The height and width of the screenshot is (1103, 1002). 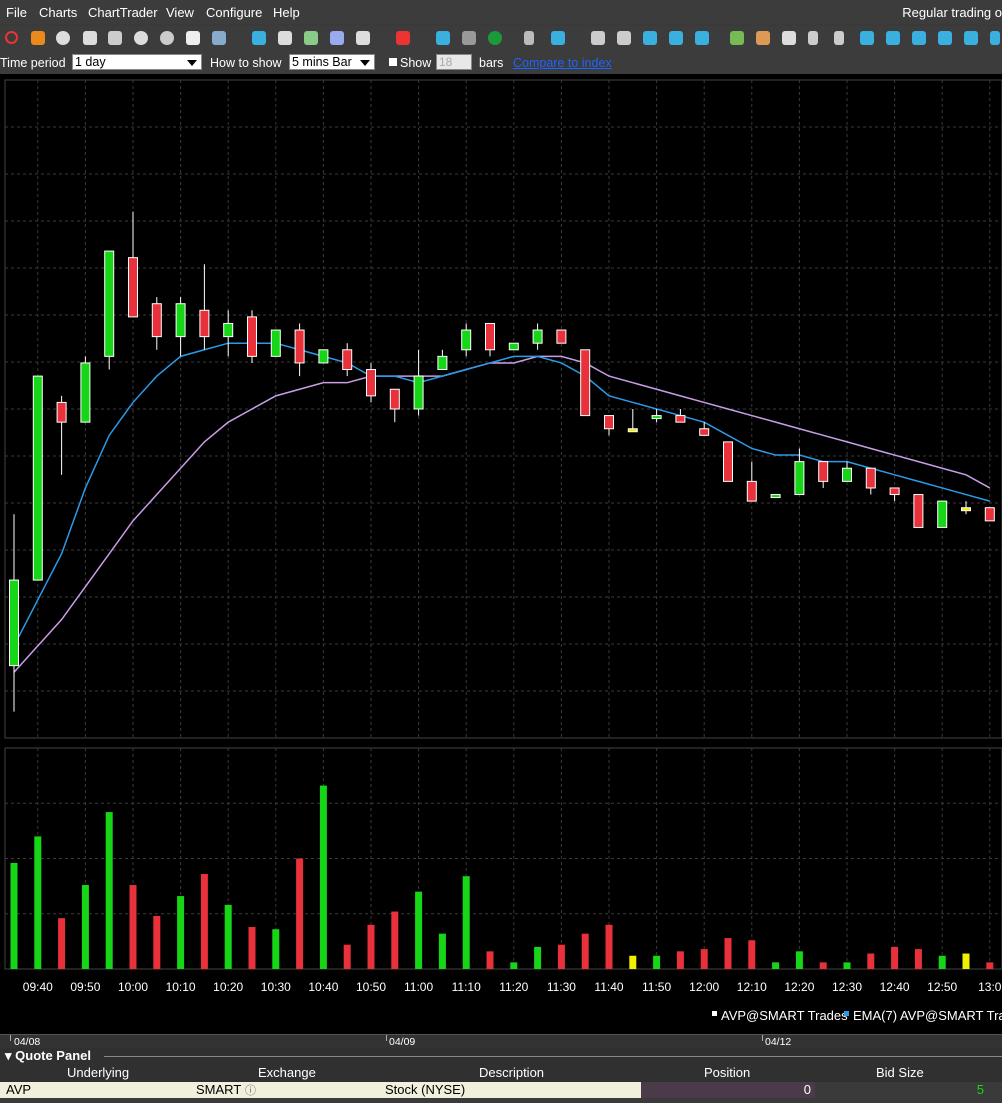 I want to click on col-exchange: Exchange, so click(x=287, y=1072).